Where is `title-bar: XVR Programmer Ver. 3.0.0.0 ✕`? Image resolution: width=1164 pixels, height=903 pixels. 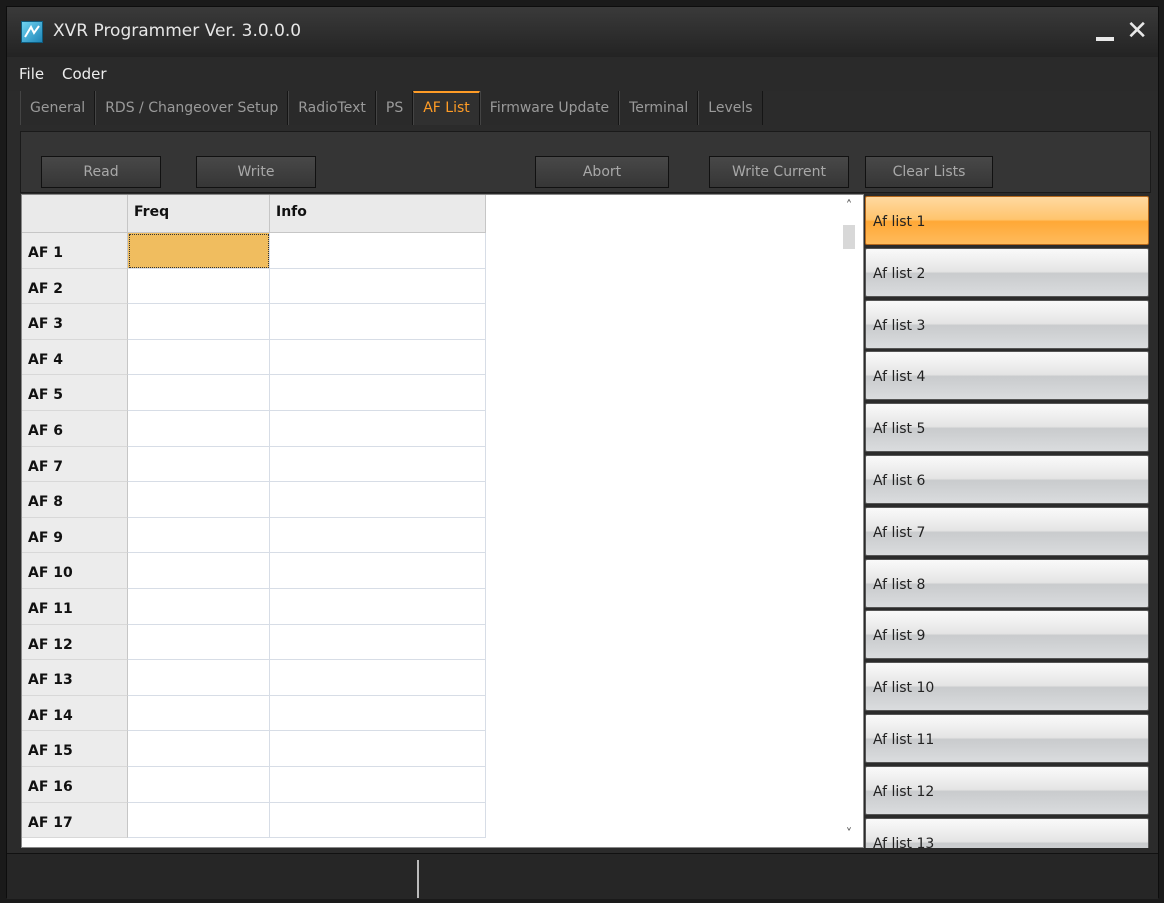 title-bar: XVR Programmer Ver. 3.0.0.0 ✕ is located at coordinates (582, 32).